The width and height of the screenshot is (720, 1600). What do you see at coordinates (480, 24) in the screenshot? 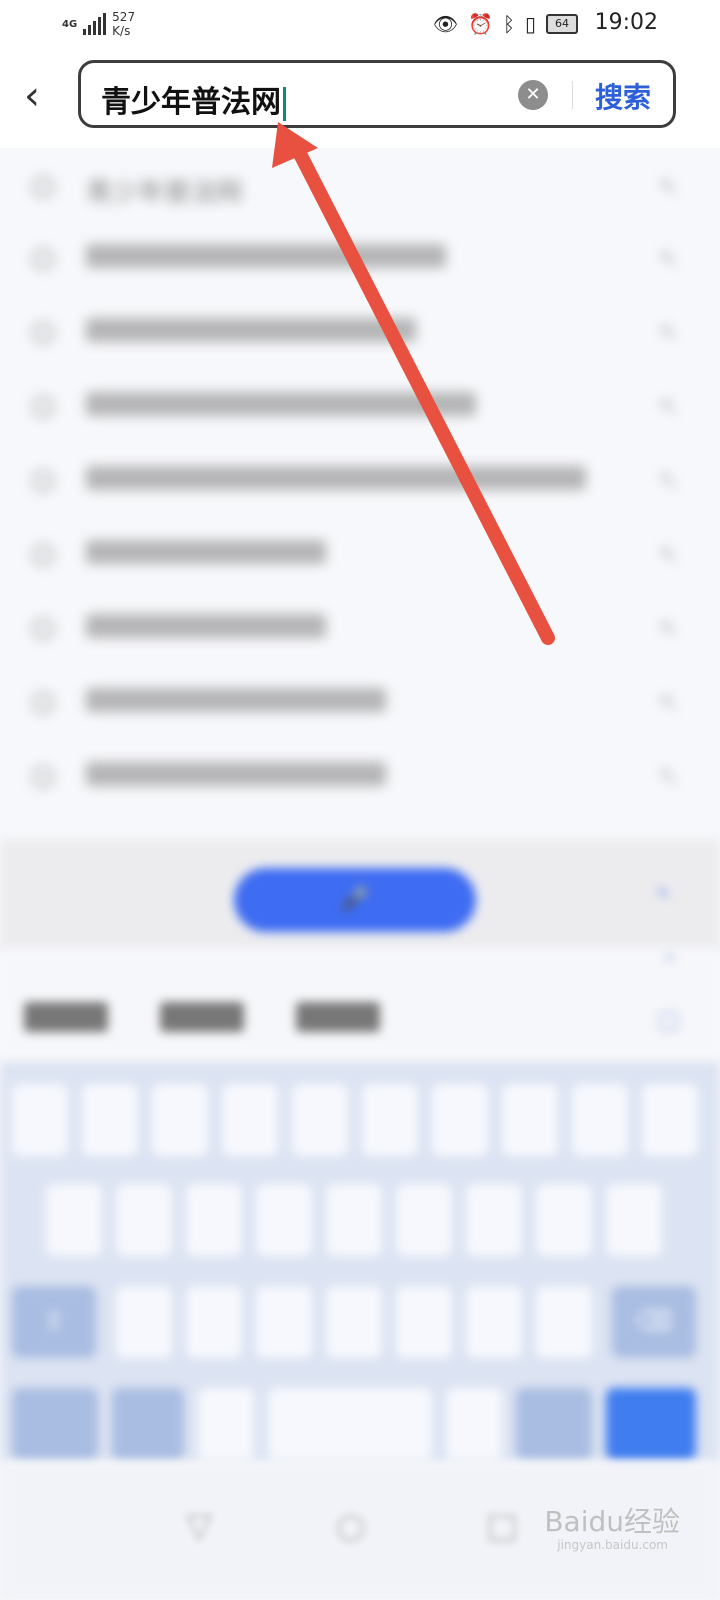
I see `alarm-icon: ⏰` at bounding box center [480, 24].